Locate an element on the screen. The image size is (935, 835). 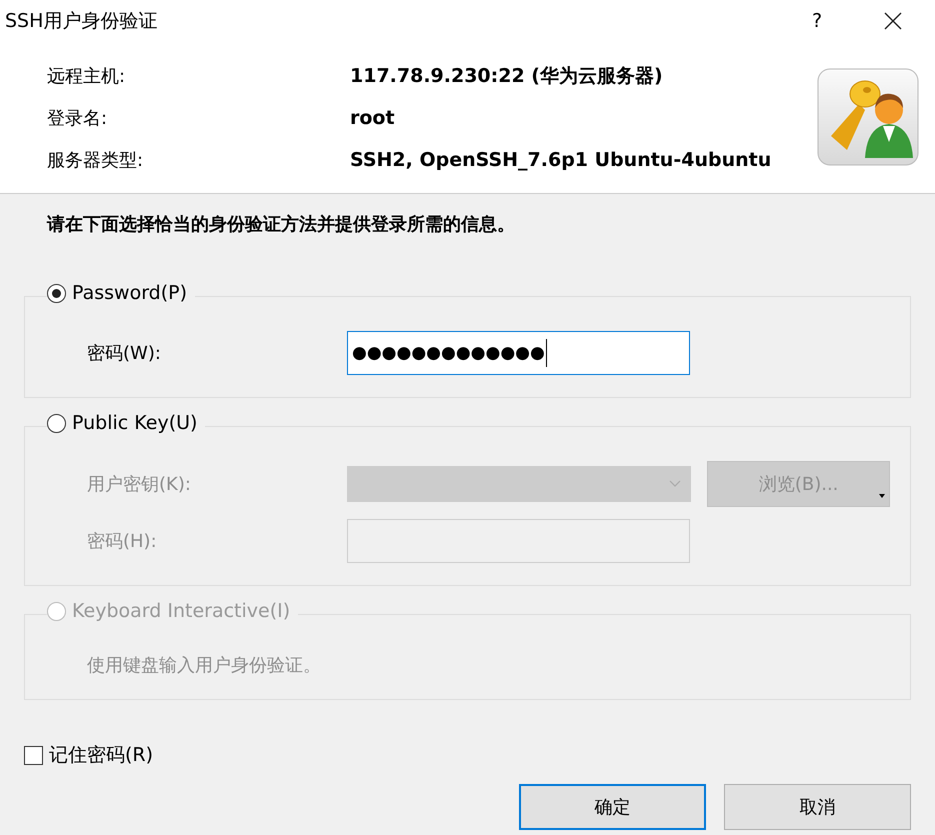
method-description: 使用键盘输入用户身份验证。 is located at coordinates (204, 665).